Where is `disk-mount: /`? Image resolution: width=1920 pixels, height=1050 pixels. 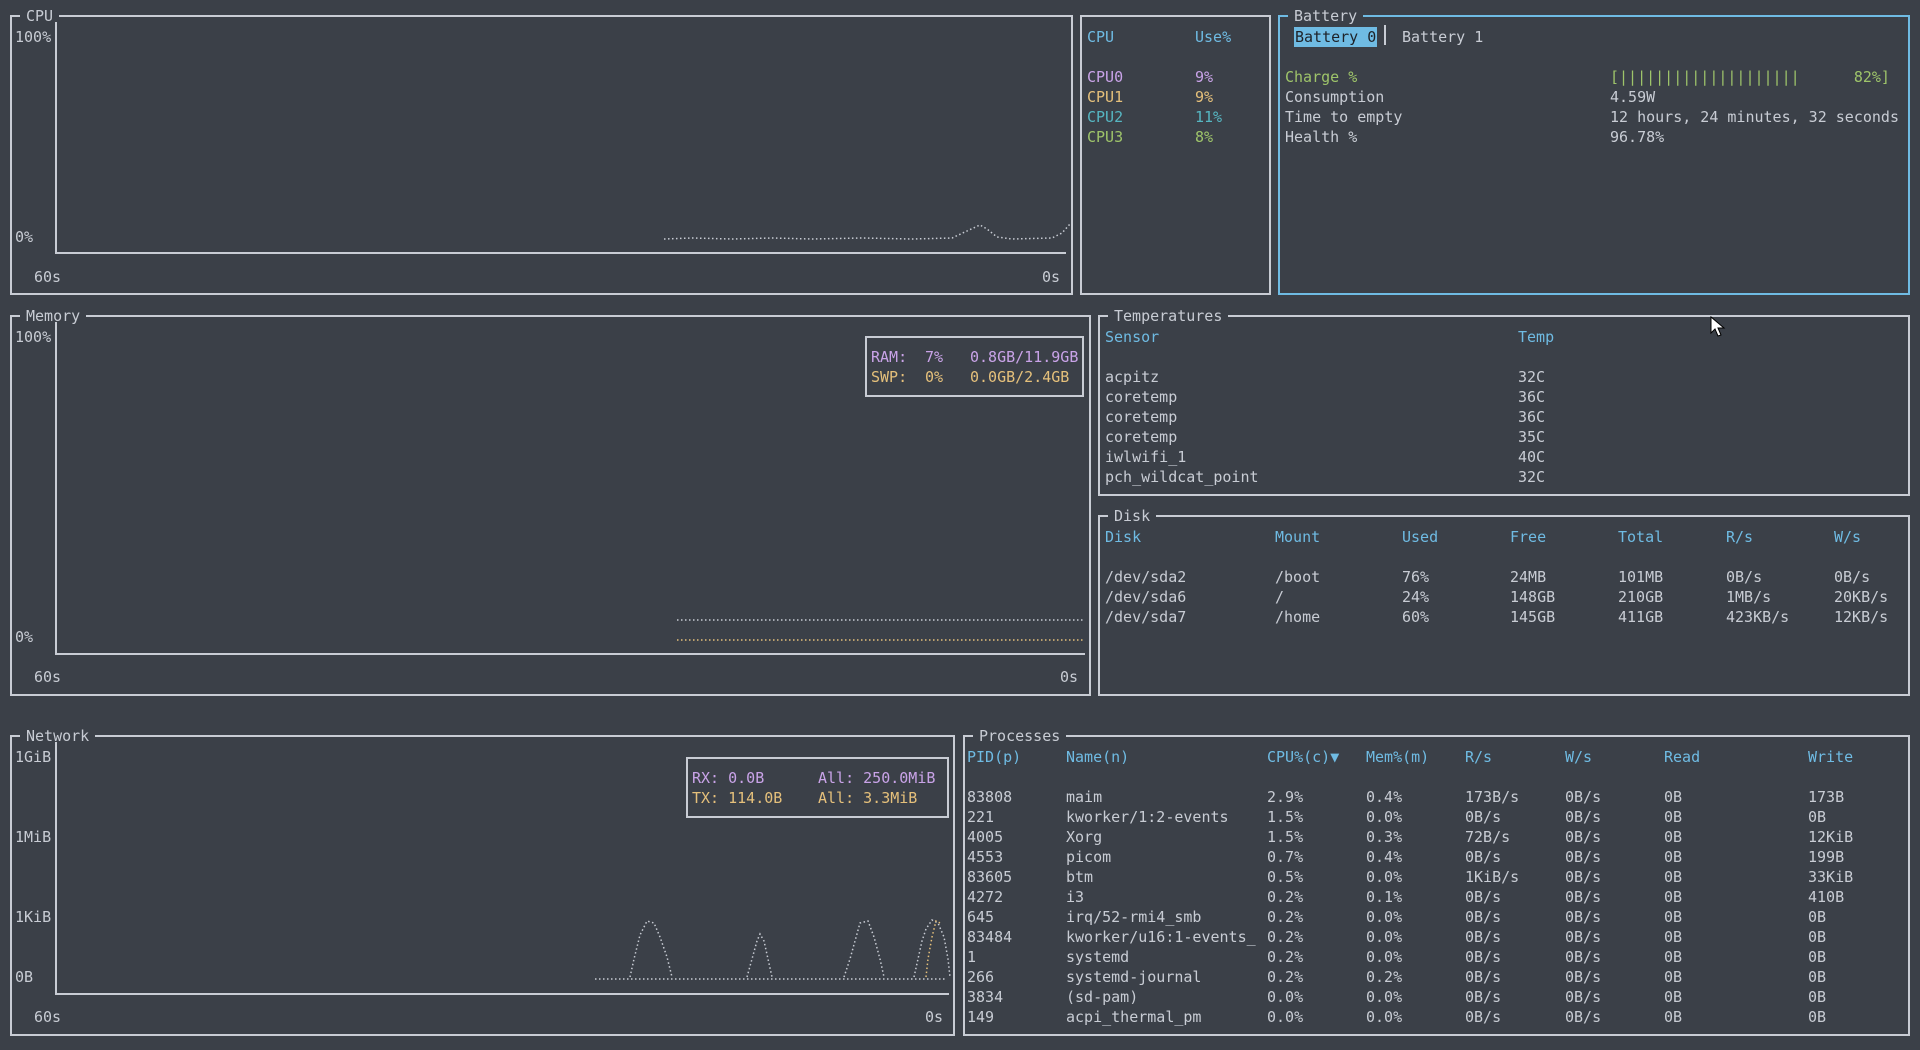
disk-mount: / is located at coordinates (1280, 597).